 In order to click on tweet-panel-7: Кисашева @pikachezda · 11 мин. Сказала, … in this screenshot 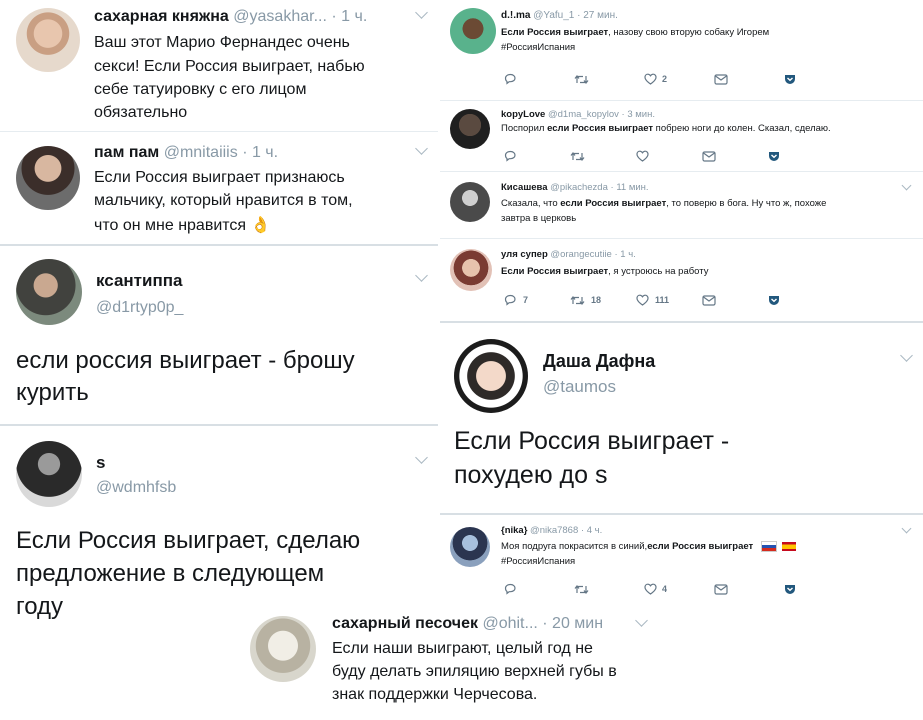, I will do `click(681, 205)`.